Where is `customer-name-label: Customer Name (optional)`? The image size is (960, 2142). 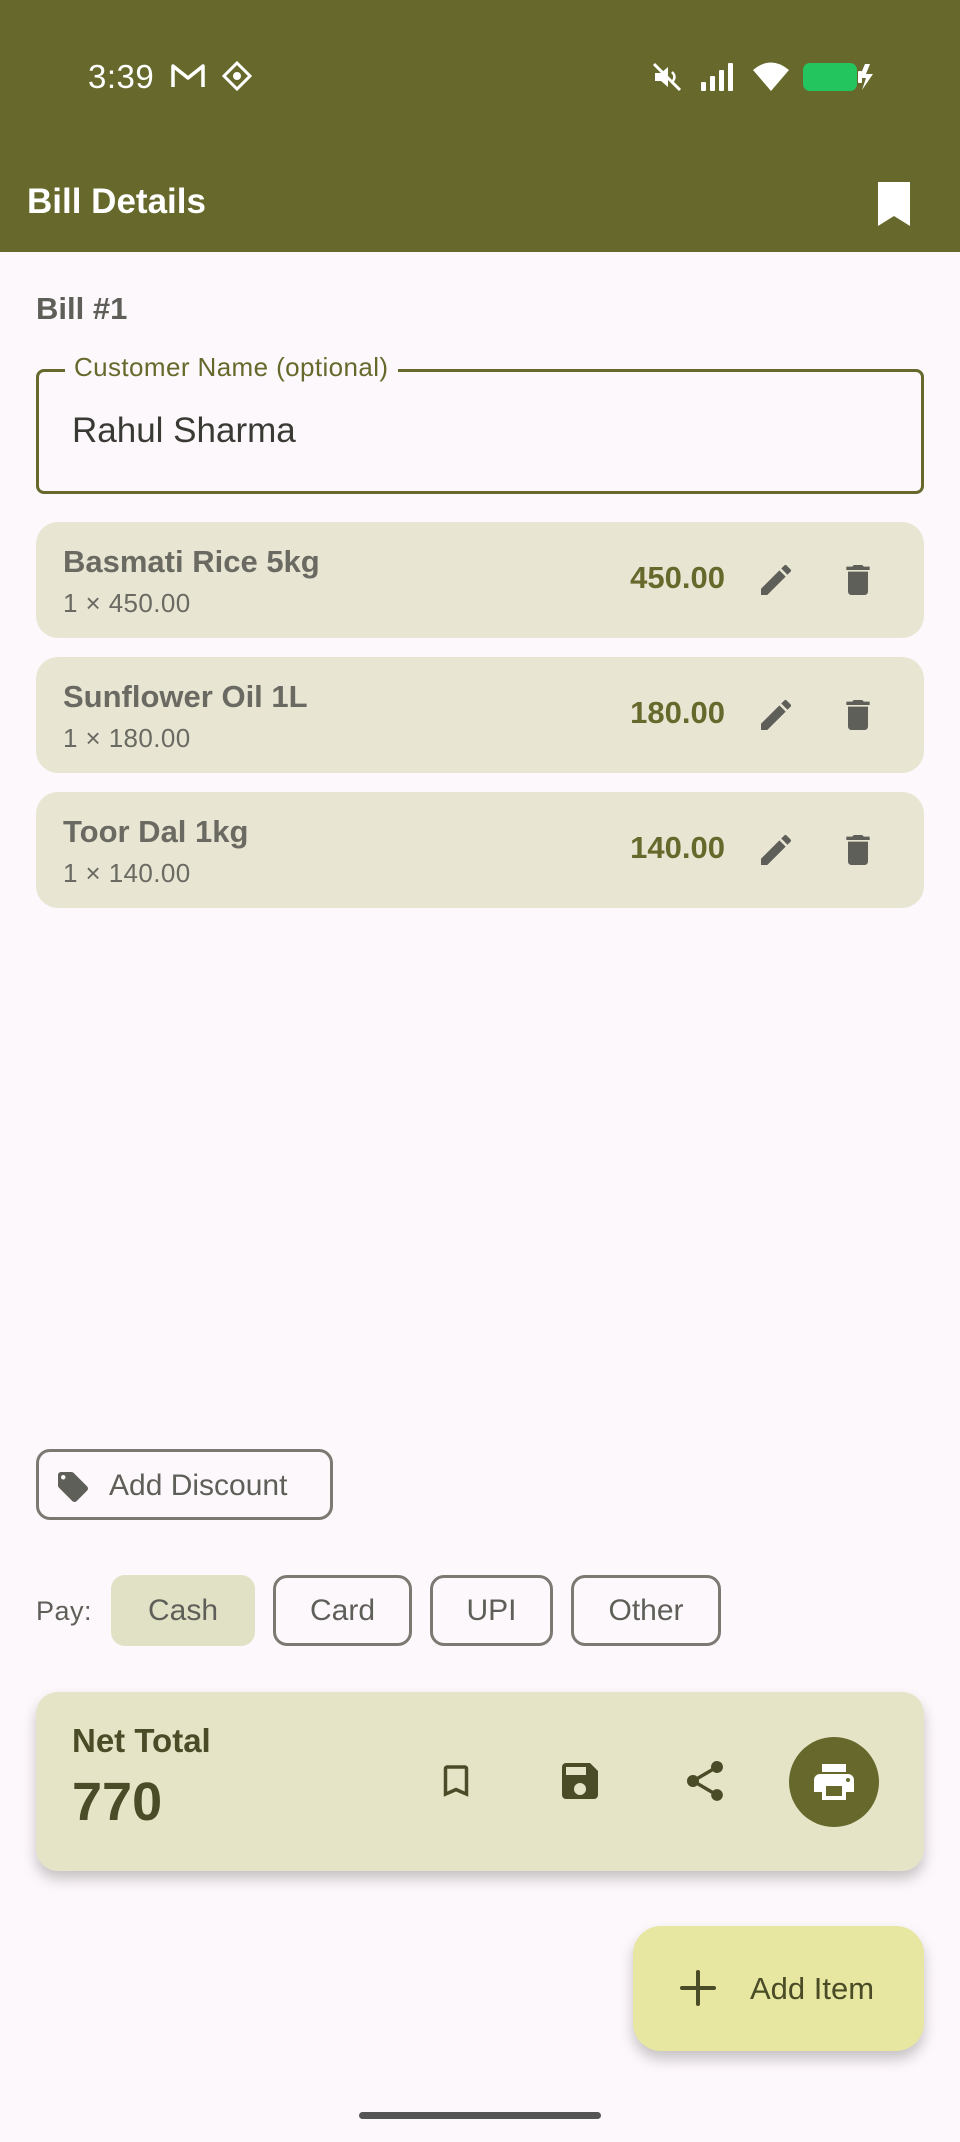
customer-name-label: Customer Name (optional) is located at coordinates (231, 367).